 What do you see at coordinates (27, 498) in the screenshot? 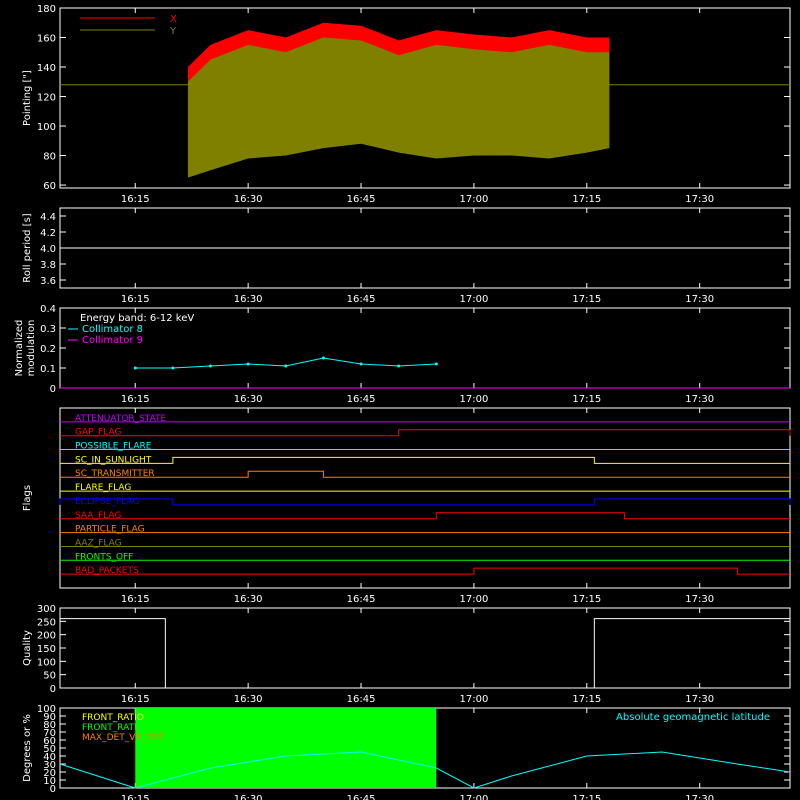
I see `y-axis-label: Flags` at bounding box center [27, 498].